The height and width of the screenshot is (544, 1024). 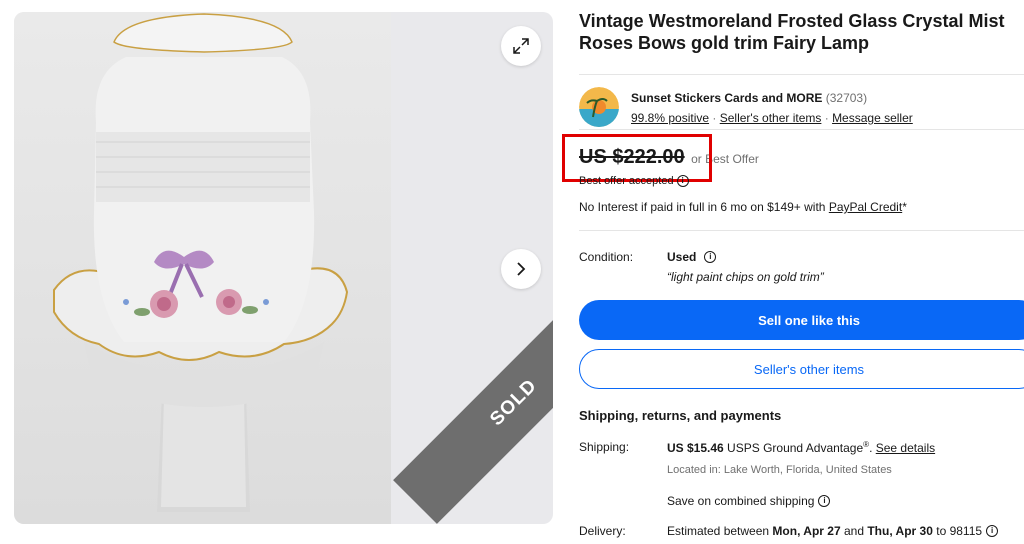 What do you see at coordinates (720, 531) in the screenshot?
I see `delivery-prefix: Estimated between` at bounding box center [720, 531].